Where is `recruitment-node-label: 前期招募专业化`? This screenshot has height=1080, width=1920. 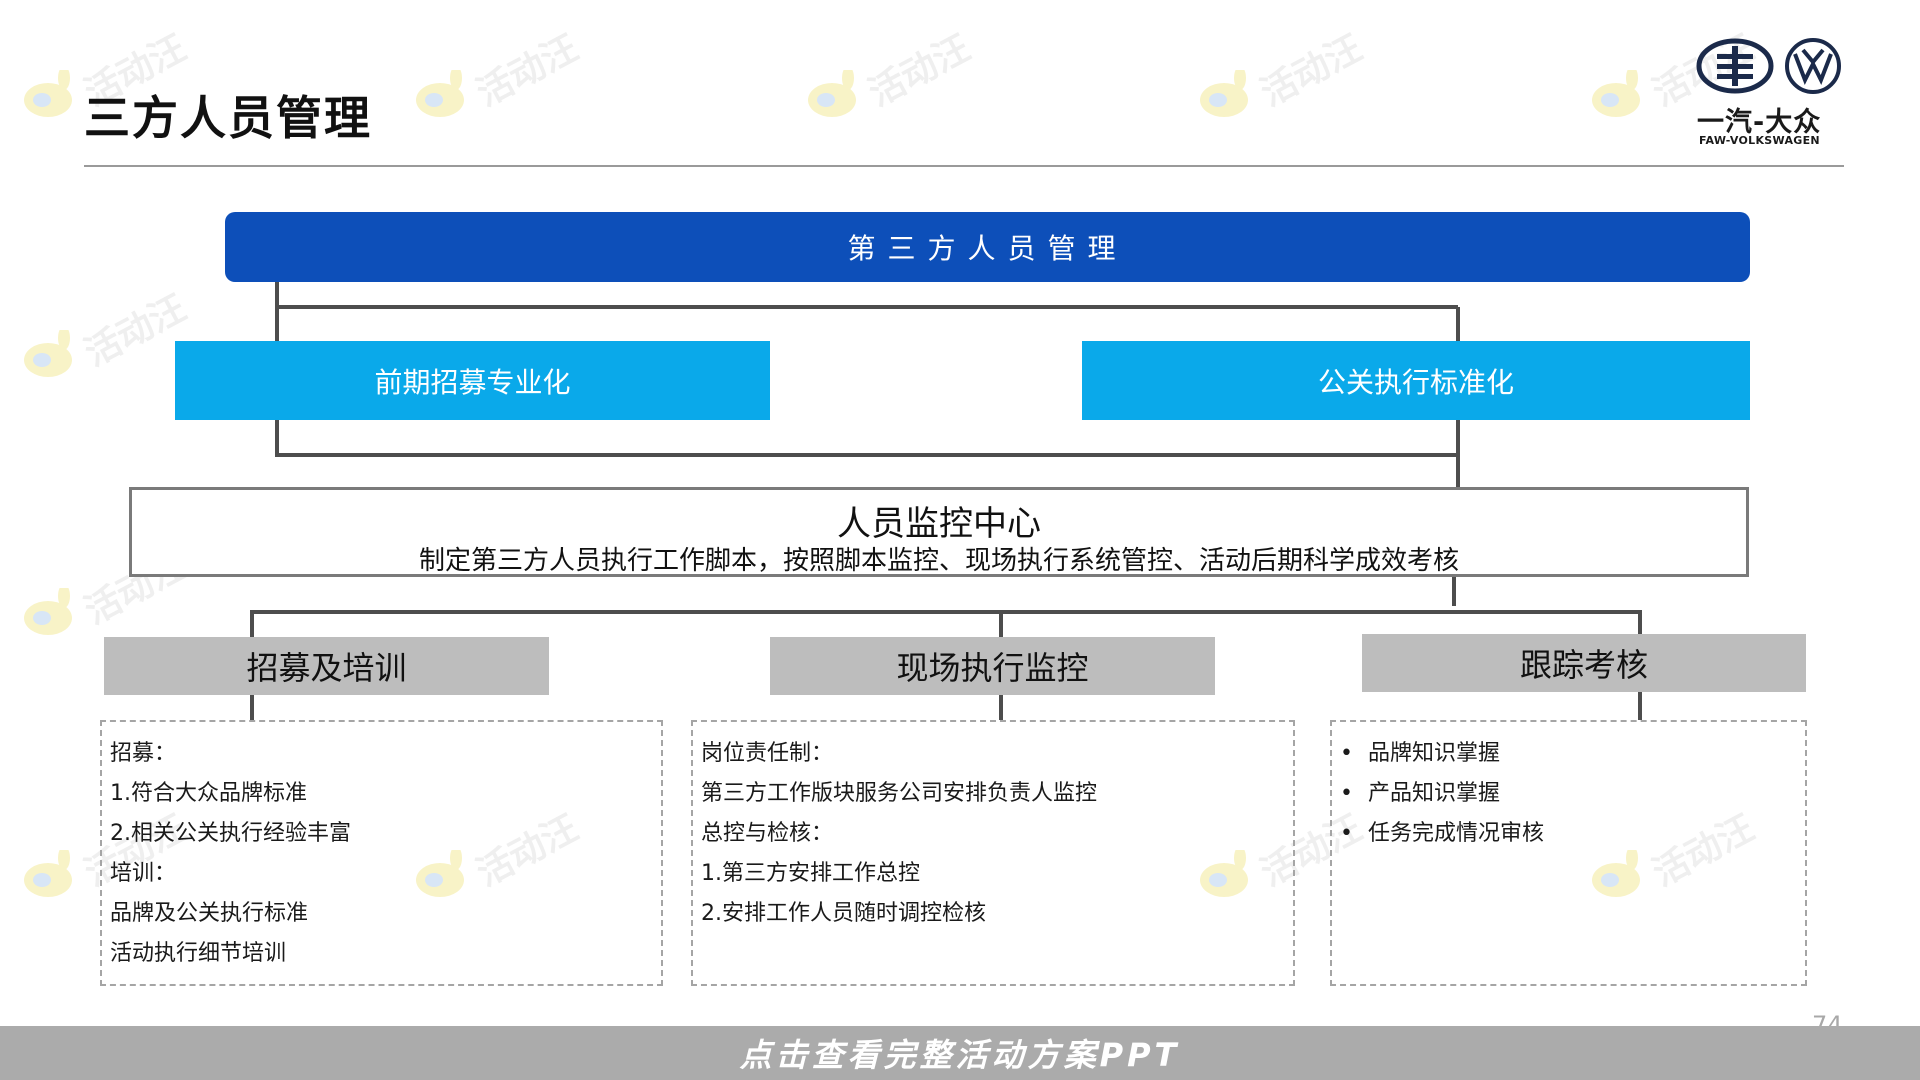
recruitment-node-label: 前期招募专业化 is located at coordinates (472, 382).